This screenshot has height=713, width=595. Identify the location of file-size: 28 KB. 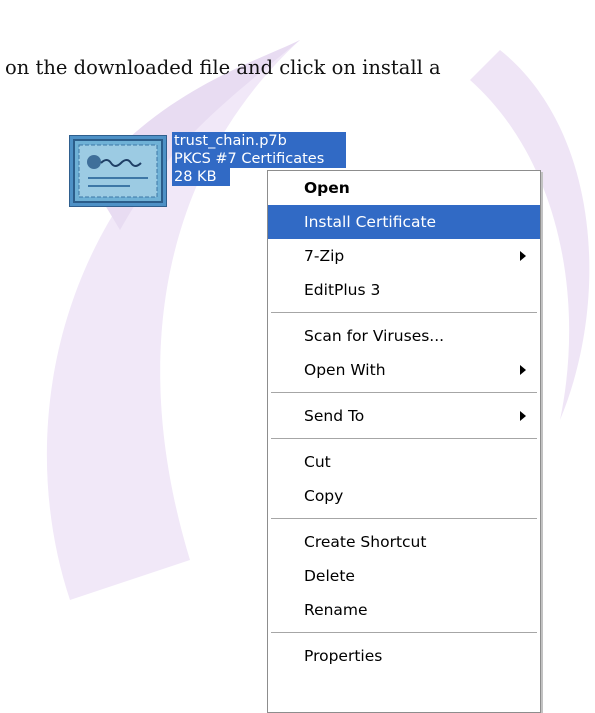
(201, 177).